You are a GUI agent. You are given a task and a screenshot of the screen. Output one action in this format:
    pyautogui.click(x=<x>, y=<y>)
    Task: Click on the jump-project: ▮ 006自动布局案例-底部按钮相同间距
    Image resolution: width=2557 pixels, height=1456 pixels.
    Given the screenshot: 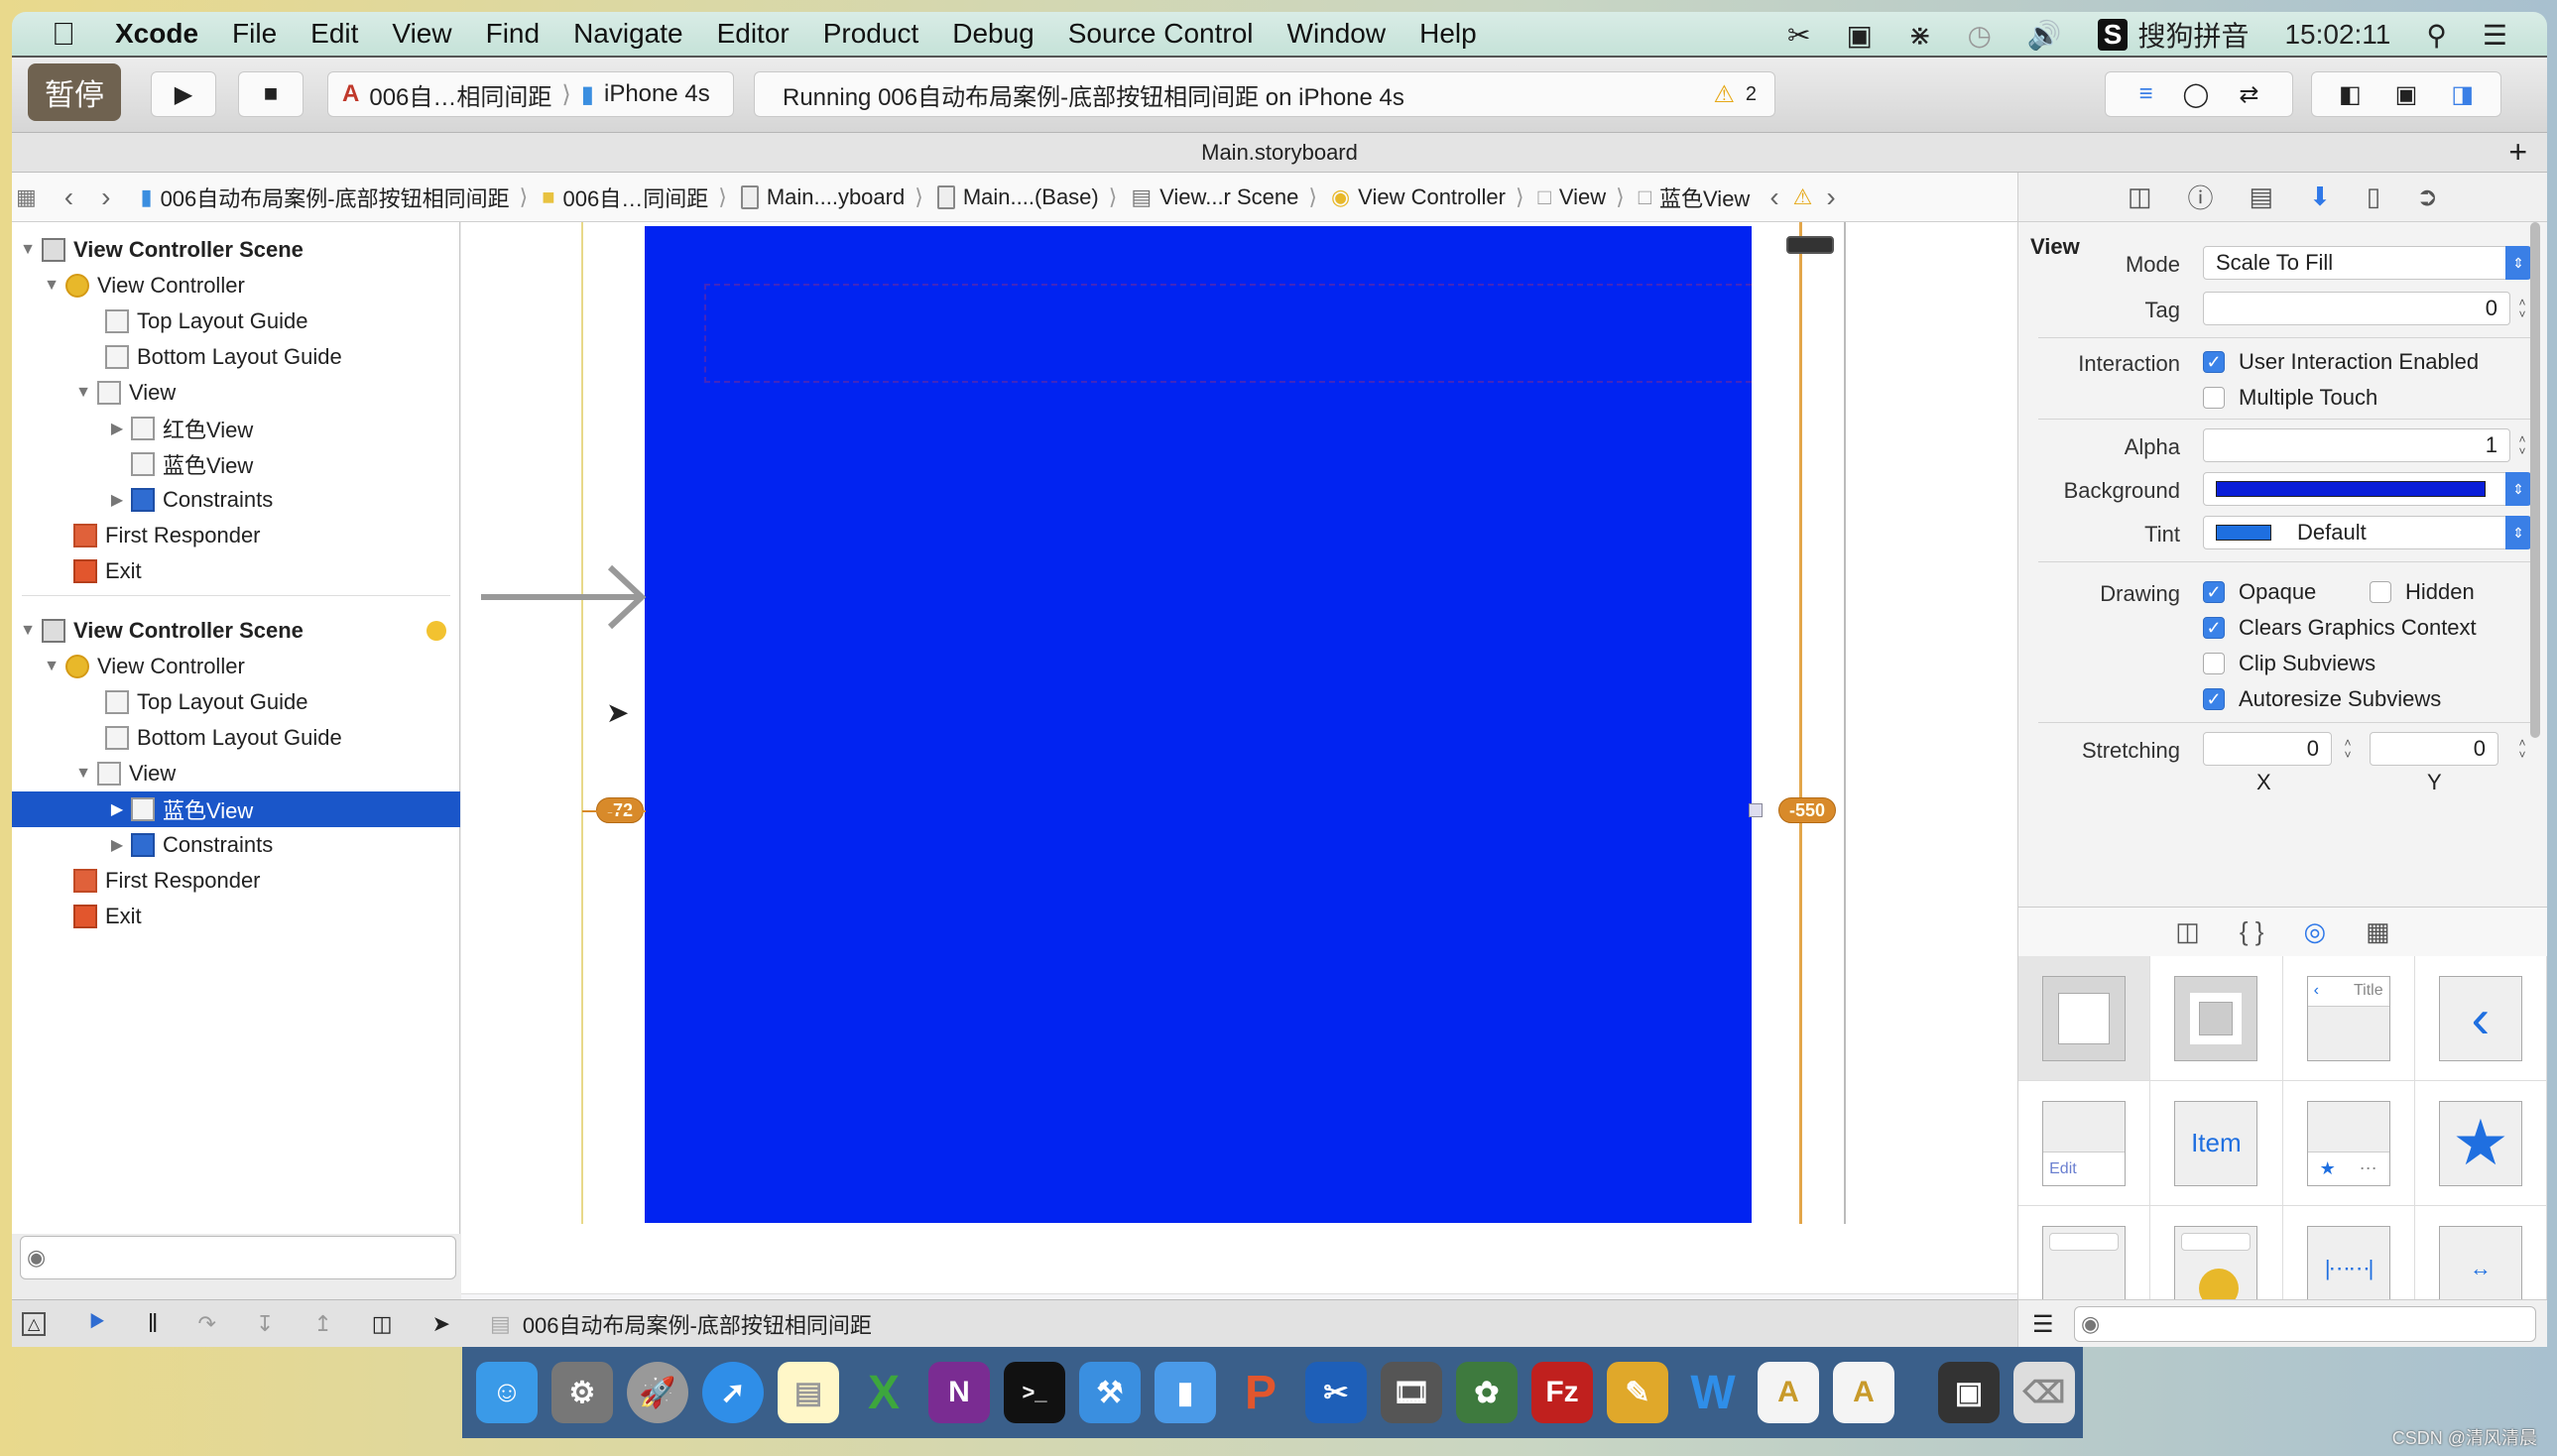 What is the action you would take?
    pyautogui.click(x=324, y=197)
    